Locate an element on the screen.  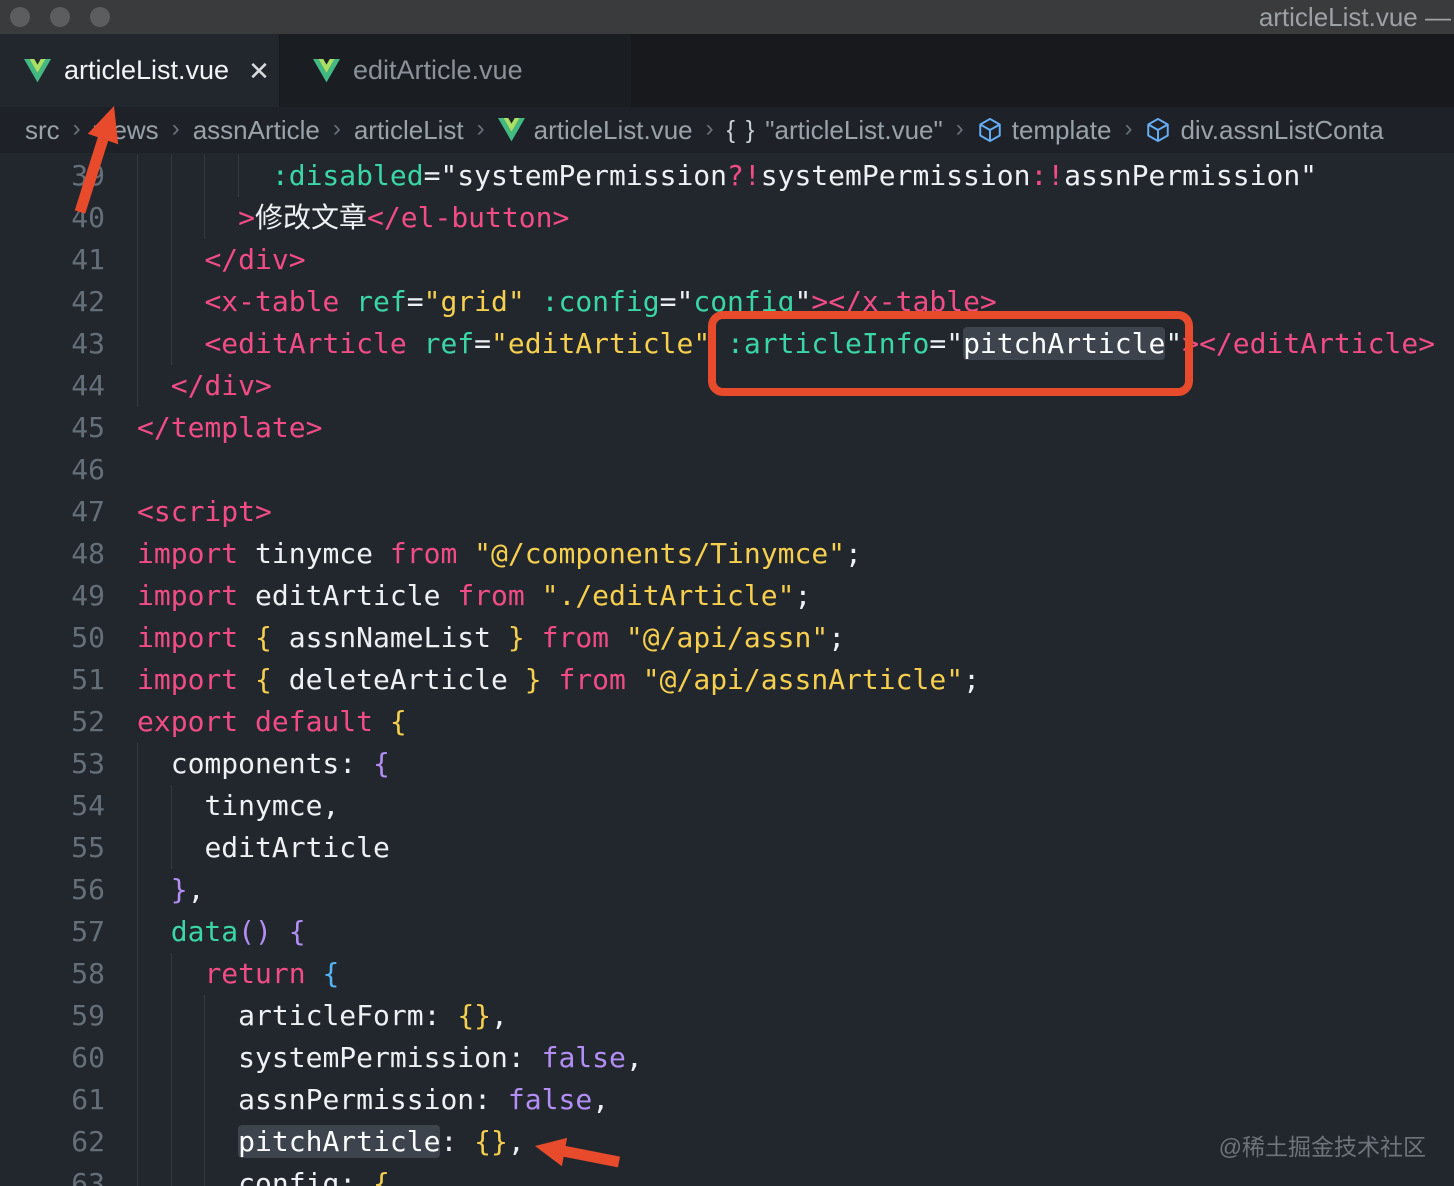
line-number: 62 is located at coordinates (88, 1141).